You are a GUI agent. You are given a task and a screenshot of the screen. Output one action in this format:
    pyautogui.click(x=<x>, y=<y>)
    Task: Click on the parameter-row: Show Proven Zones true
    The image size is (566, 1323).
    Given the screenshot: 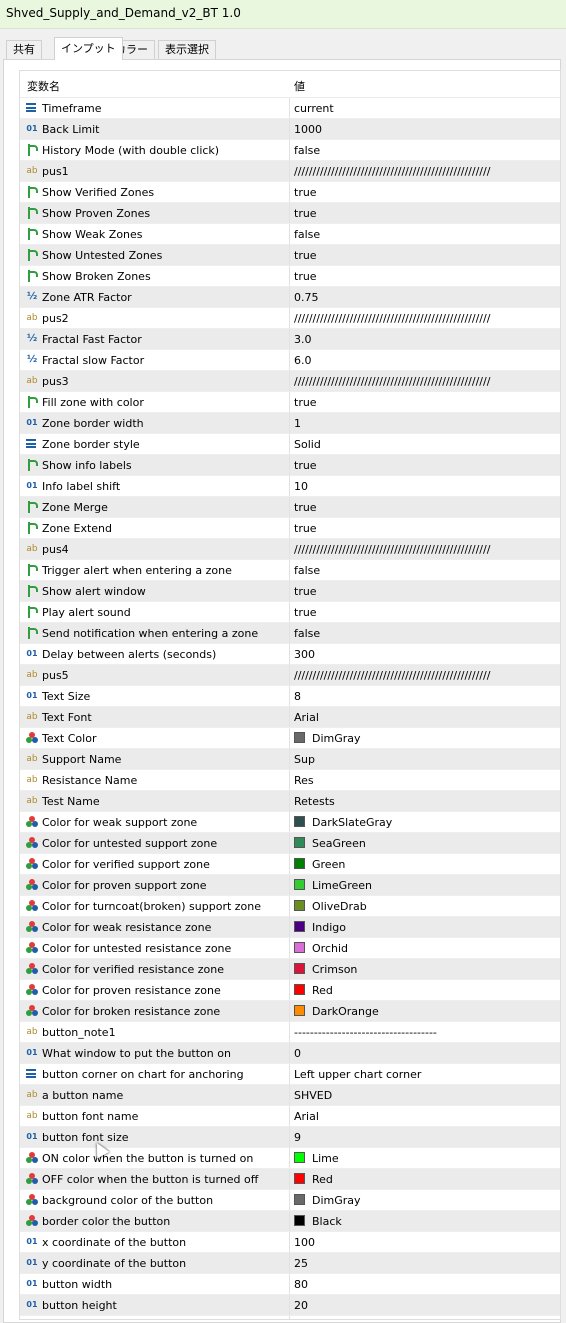 What is the action you would take?
    pyautogui.click(x=290, y=213)
    